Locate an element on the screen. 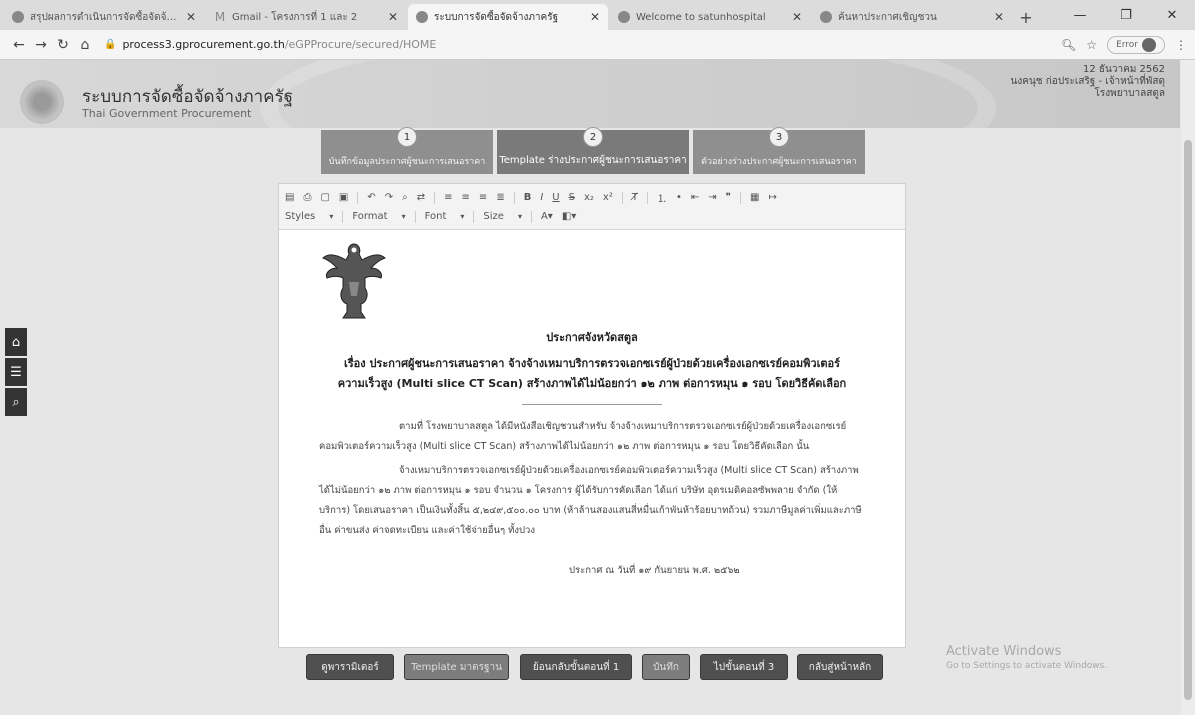 This screenshot has width=1195, height=715. lock-icon: 🔒 is located at coordinates (110, 44).